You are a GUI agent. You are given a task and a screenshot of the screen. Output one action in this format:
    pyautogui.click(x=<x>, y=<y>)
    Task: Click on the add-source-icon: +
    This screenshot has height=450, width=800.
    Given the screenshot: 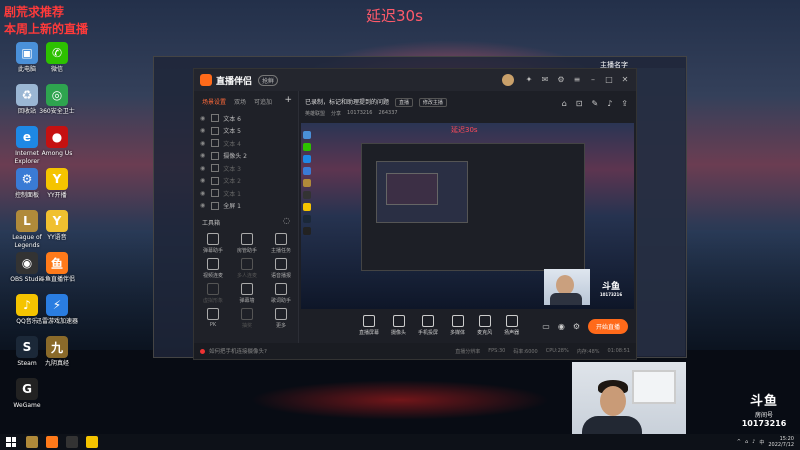 What is the action you would take?
    pyautogui.click(x=288, y=100)
    